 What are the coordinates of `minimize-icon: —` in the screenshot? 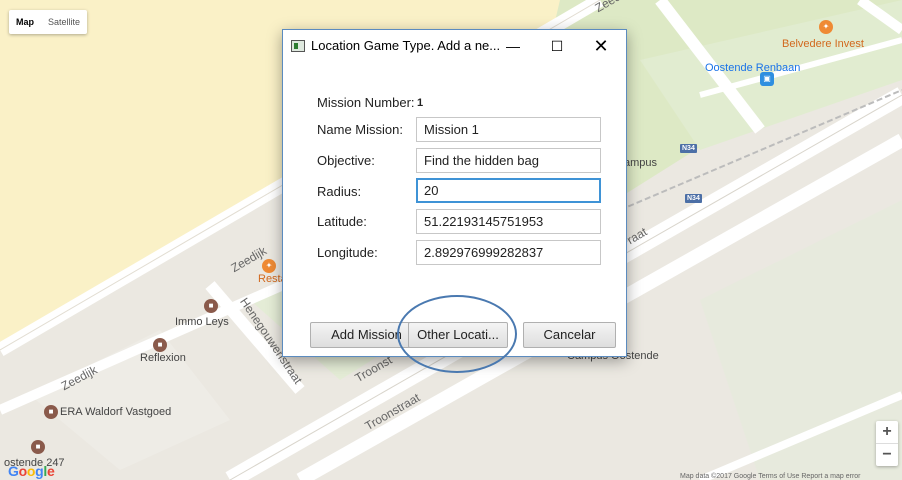 It's located at (513, 46).